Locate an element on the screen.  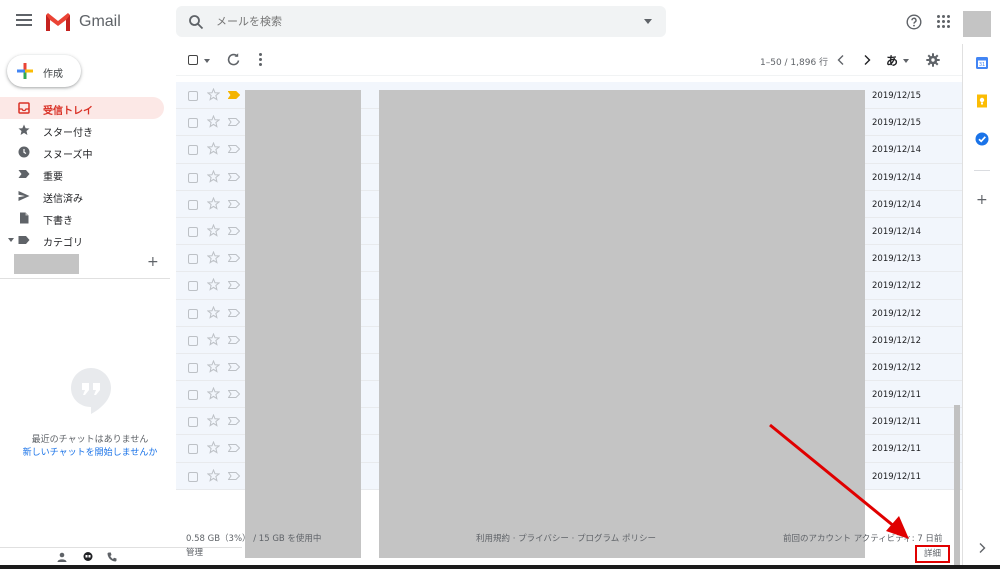
search-box is located at coordinates (421, 21).